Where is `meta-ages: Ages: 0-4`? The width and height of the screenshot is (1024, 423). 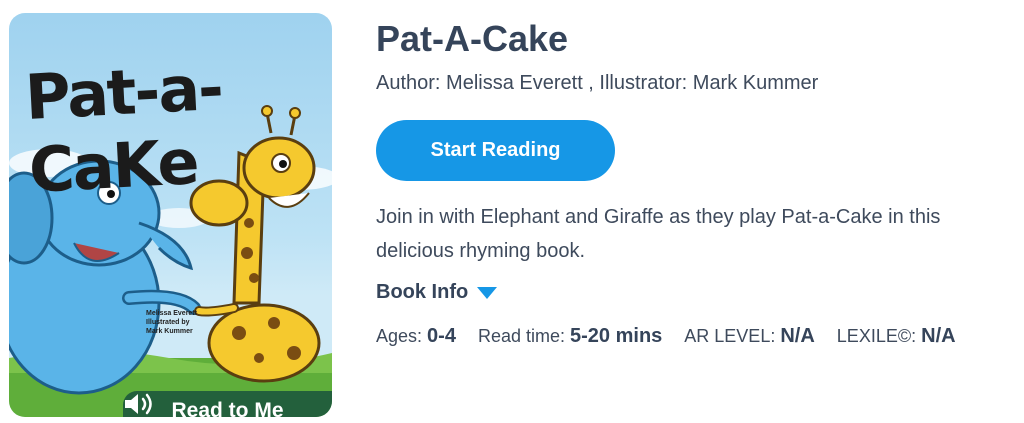
meta-ages: Ages: 0-4 is located at coordinates (416, 336).